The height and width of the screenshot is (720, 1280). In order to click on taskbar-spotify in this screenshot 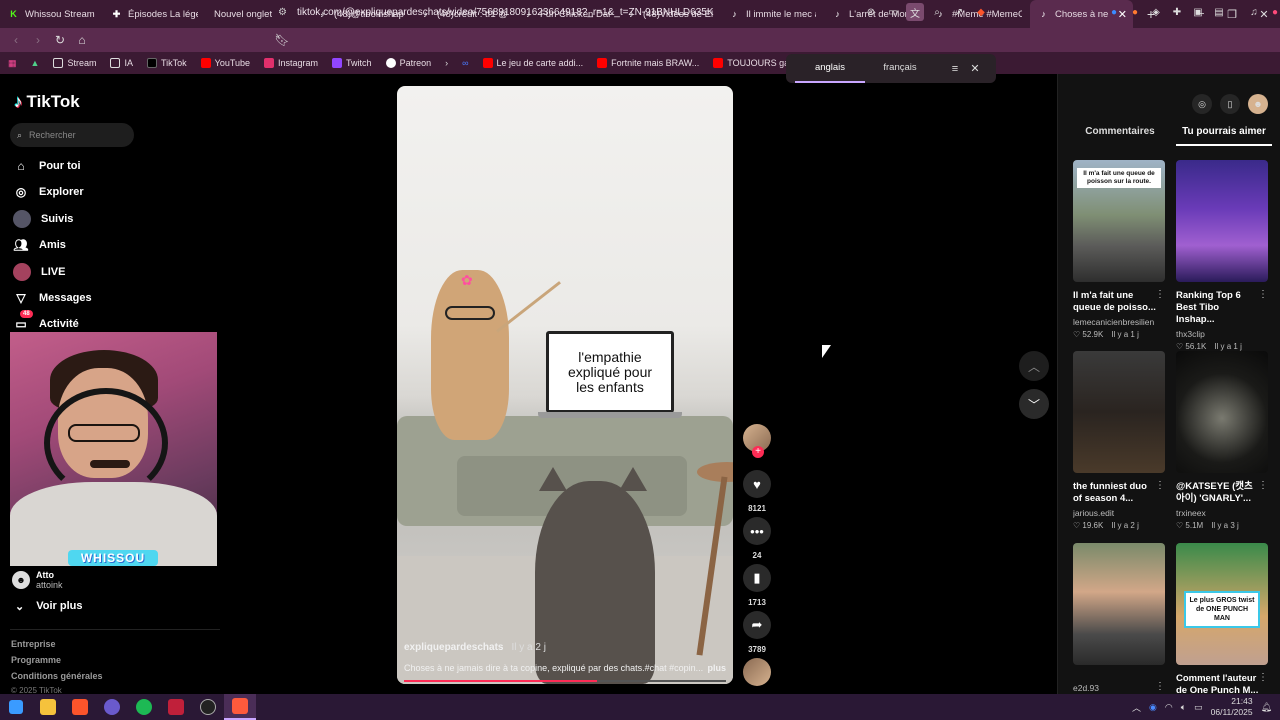, I will do `click(144, 707)`.